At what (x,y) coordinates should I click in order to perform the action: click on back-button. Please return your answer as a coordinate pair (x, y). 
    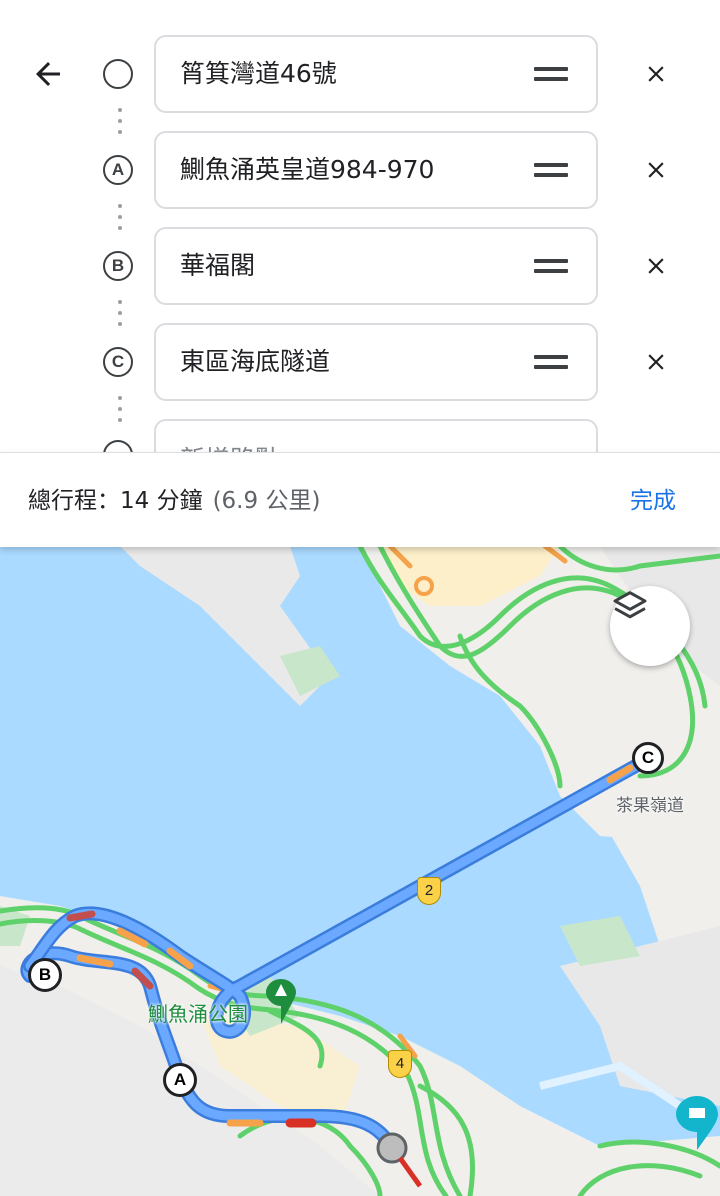
    Looking at the image, I should click on (48, 74).